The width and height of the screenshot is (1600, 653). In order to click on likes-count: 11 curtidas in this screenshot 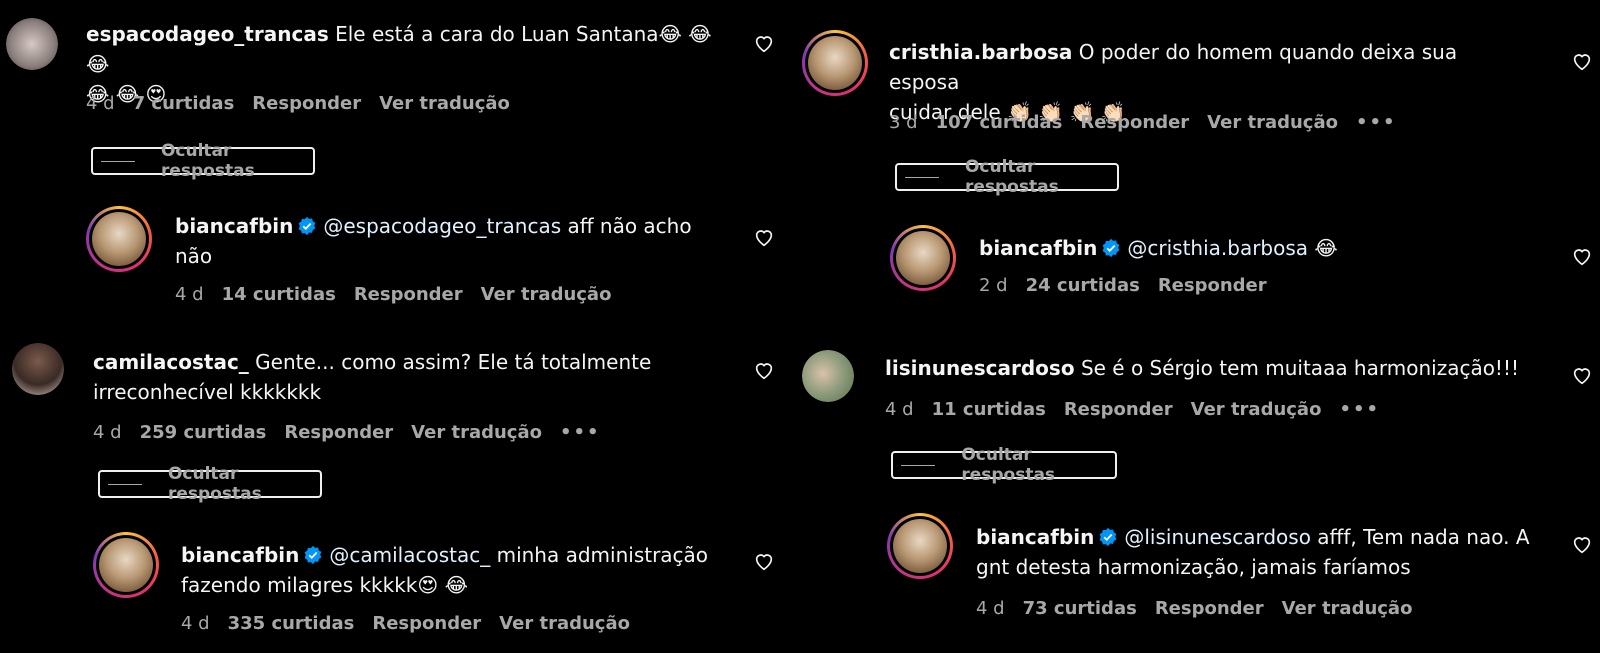, I will do `click(989, 409)`.